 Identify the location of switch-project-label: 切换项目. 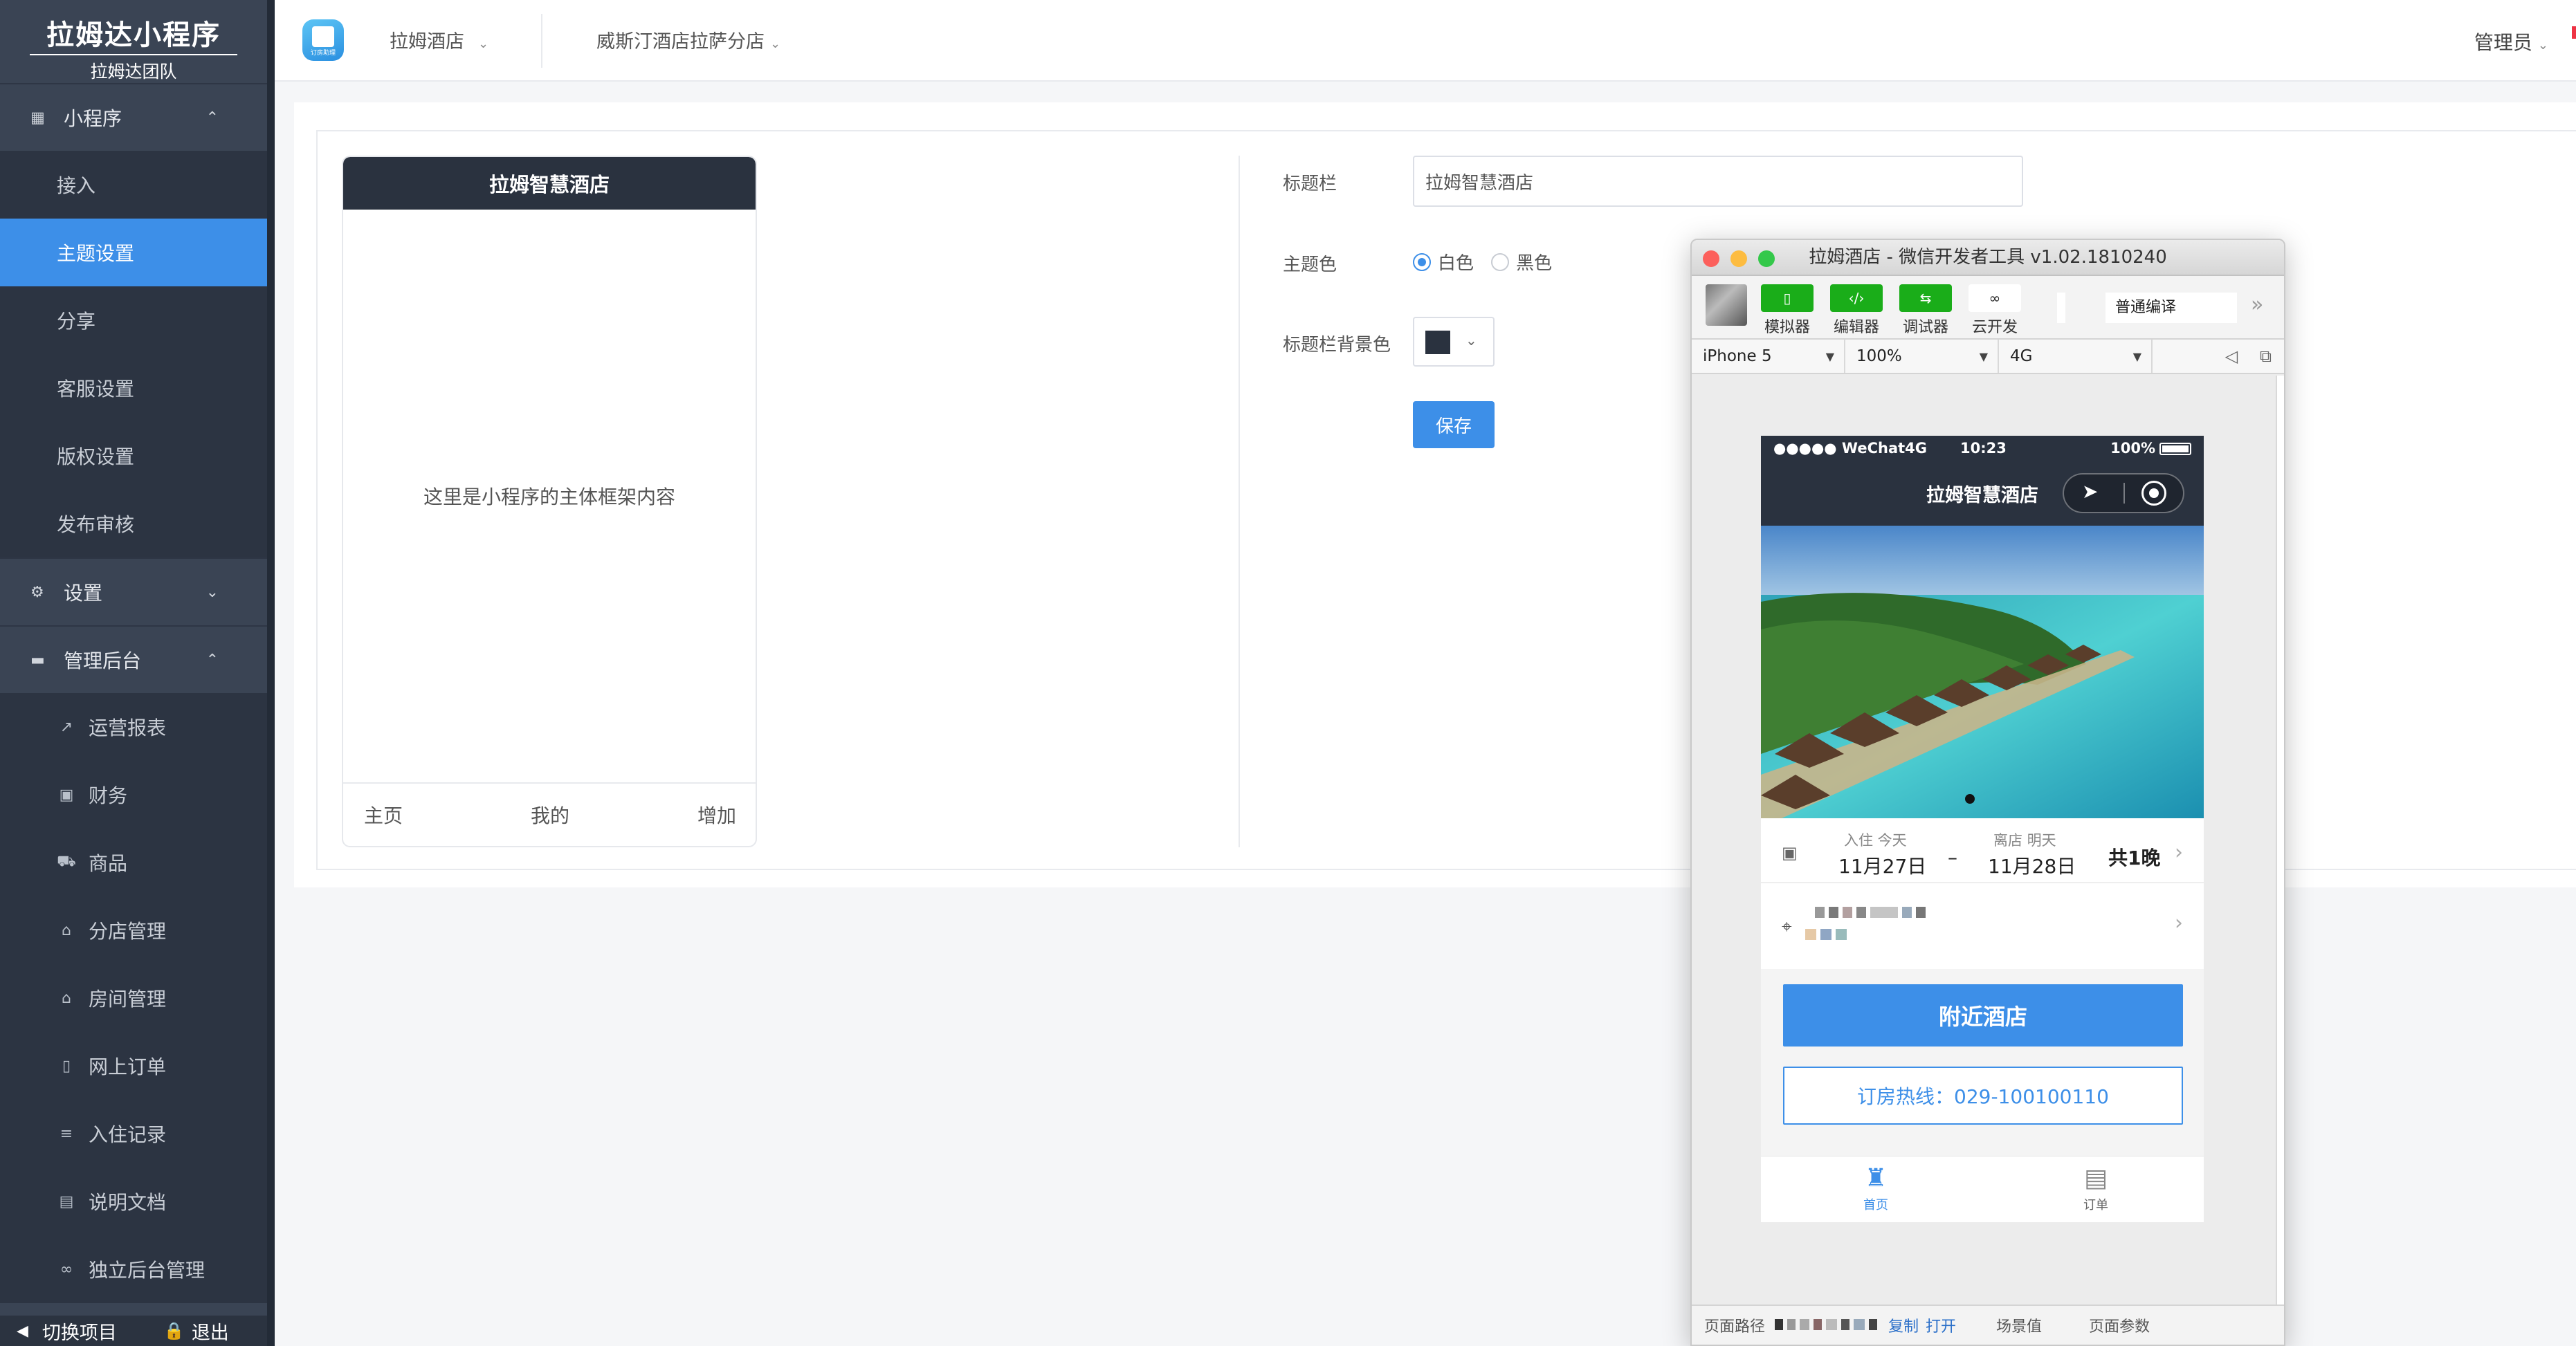
(80, 1333).